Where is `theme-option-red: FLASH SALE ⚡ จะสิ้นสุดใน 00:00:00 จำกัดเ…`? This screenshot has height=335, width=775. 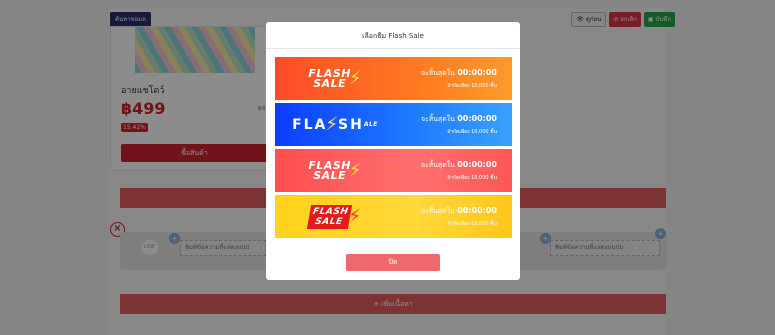 theme-option-red: FLASH SALE ⚡ จะสิ้นสุดใน 00:00:00 จำกัดเ… is located at coordinates (393, 170).